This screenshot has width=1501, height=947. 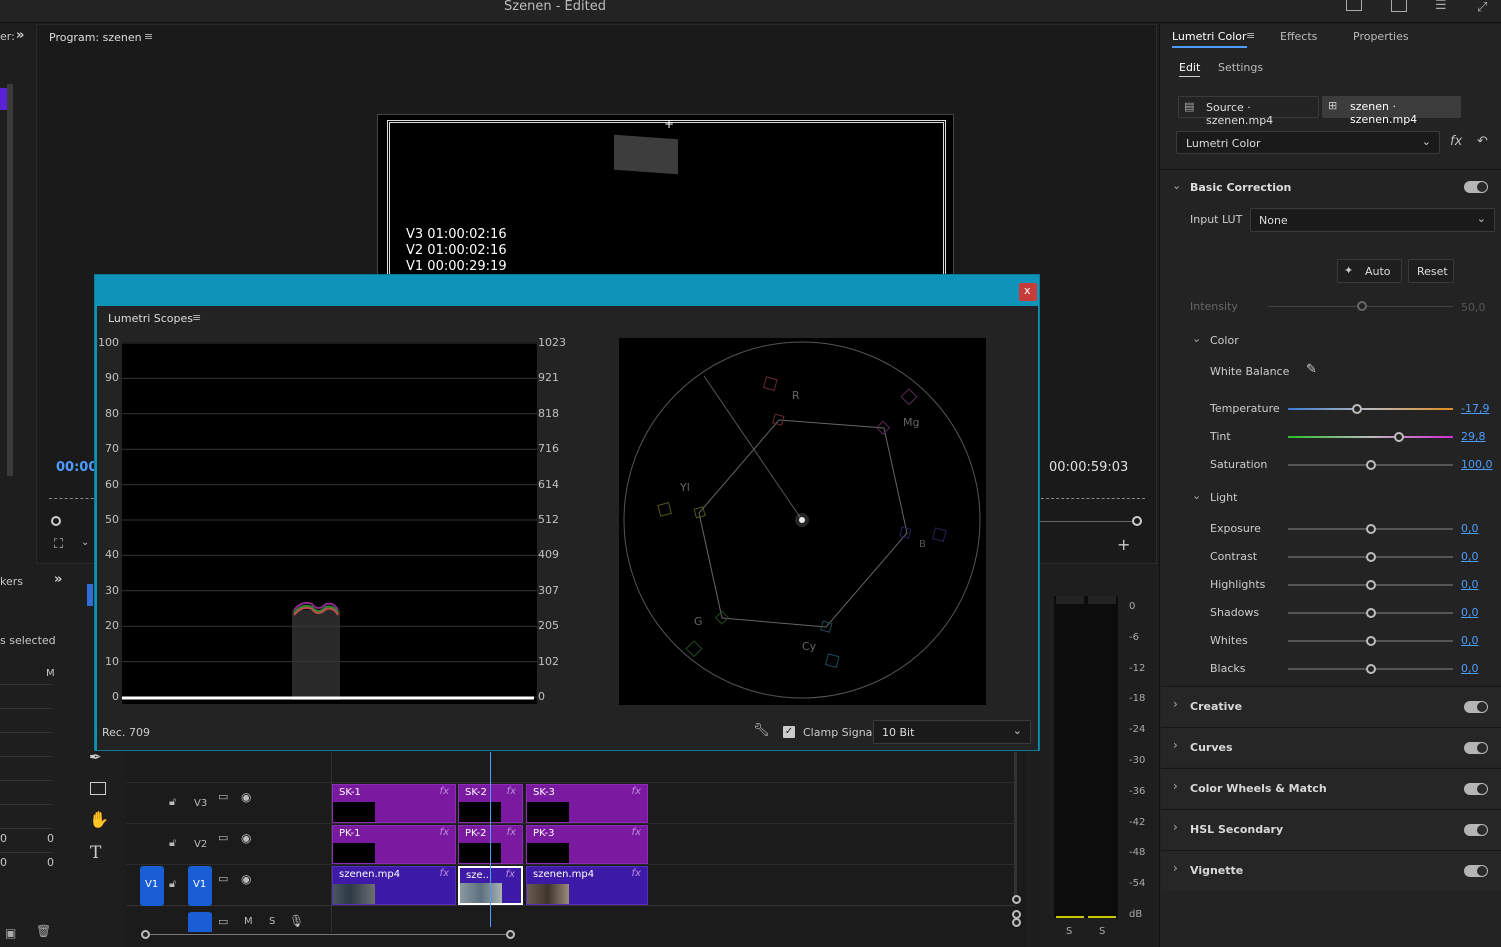 I want to click on scopes-menu-icon: ≡, so click(x=196, y=317).